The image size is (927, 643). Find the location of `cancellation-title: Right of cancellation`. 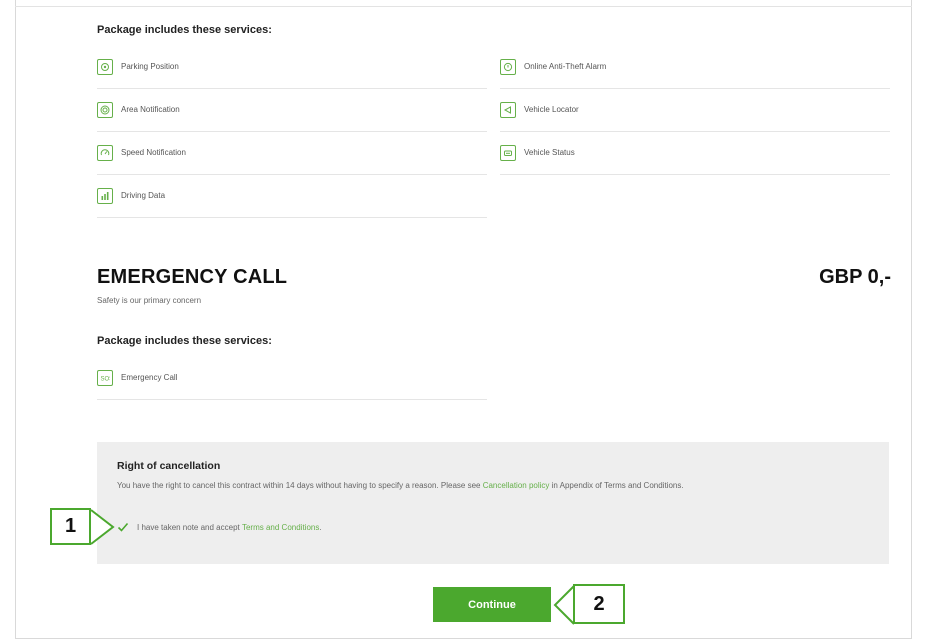

cancellation-title: Right of cancellation is located at coordinates (169, 466).